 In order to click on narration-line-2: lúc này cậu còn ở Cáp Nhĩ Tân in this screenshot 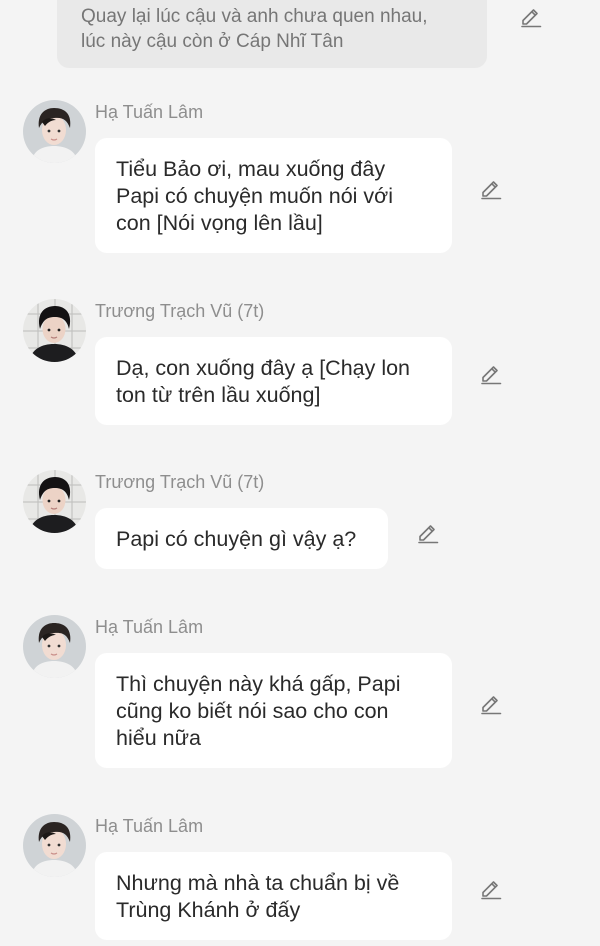, I will do `click(212, 41)`.